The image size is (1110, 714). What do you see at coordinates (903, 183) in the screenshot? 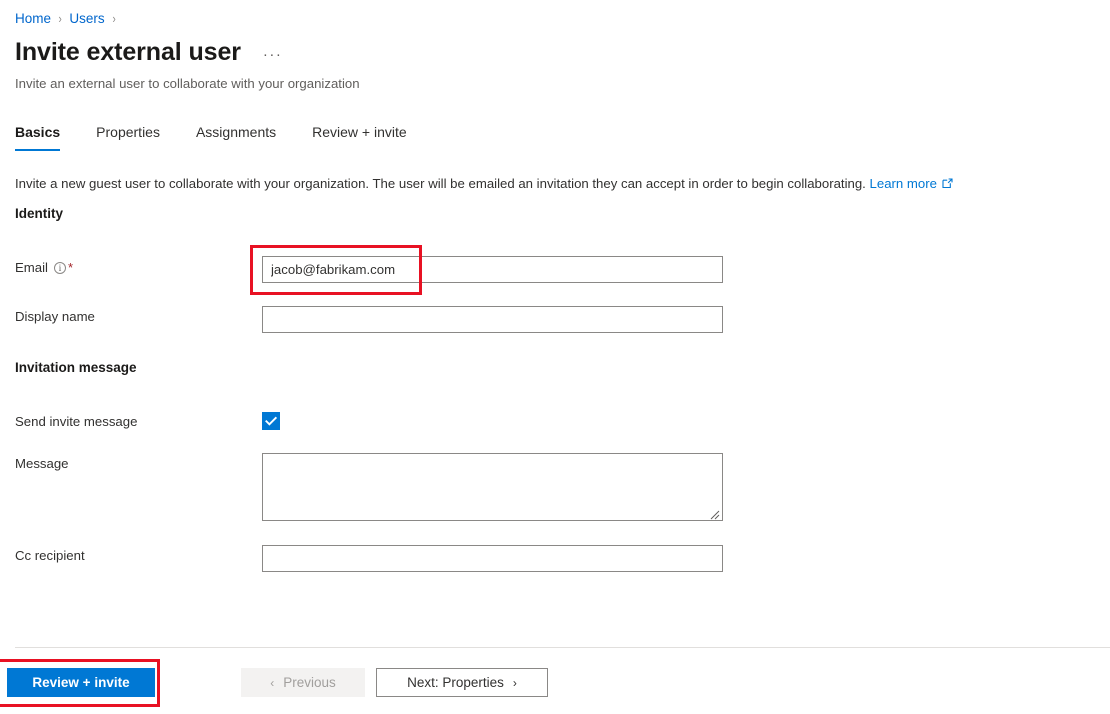
I see `learn-more-label: Learn more` at bounding box center [903, 183].